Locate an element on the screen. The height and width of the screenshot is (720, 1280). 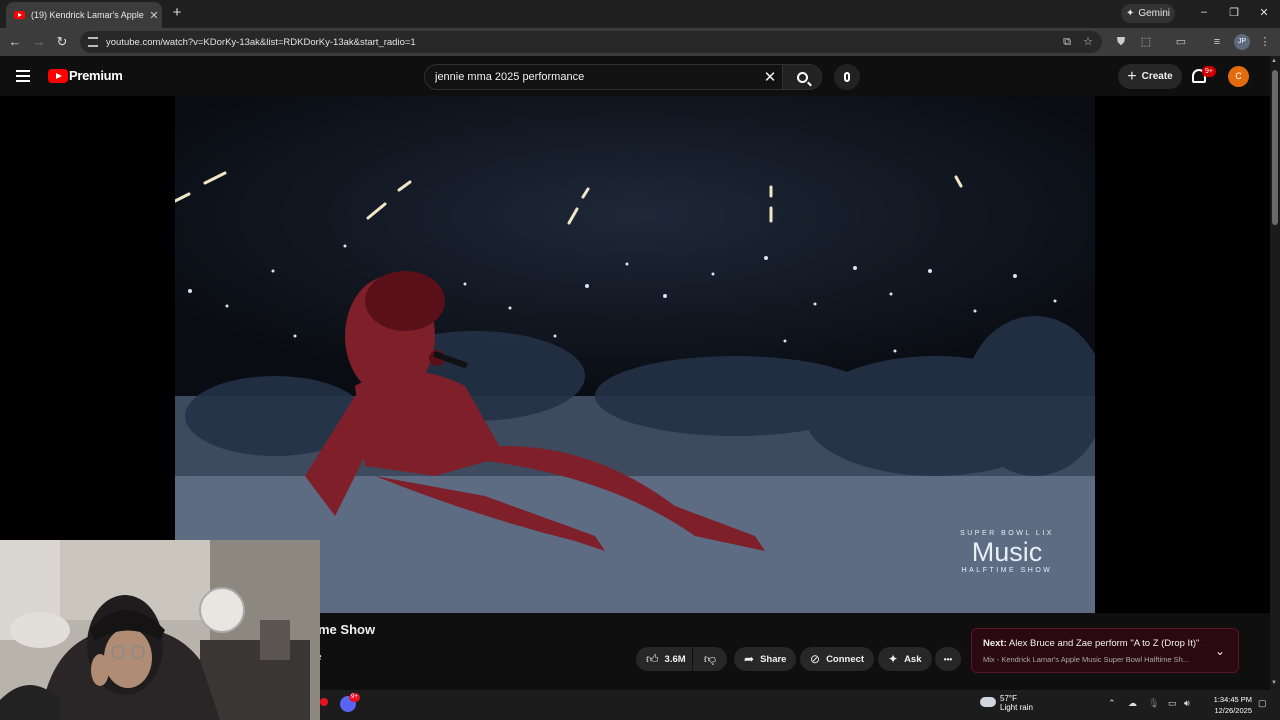
clear-search-icon: ✕ is located at coordinates (770, 77).